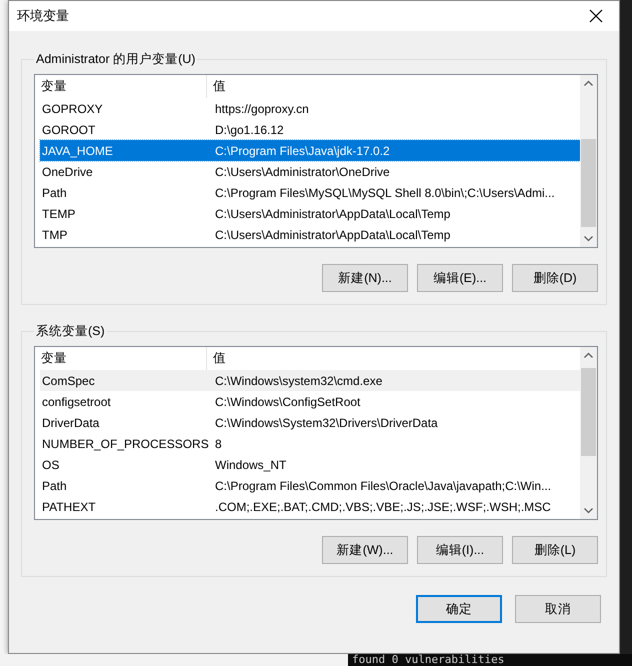 The height and width of the screenshot is (666, 632). I want to click on variable-value: C:\Windows\System32\Drivers\DriverData, so click(326, 423).